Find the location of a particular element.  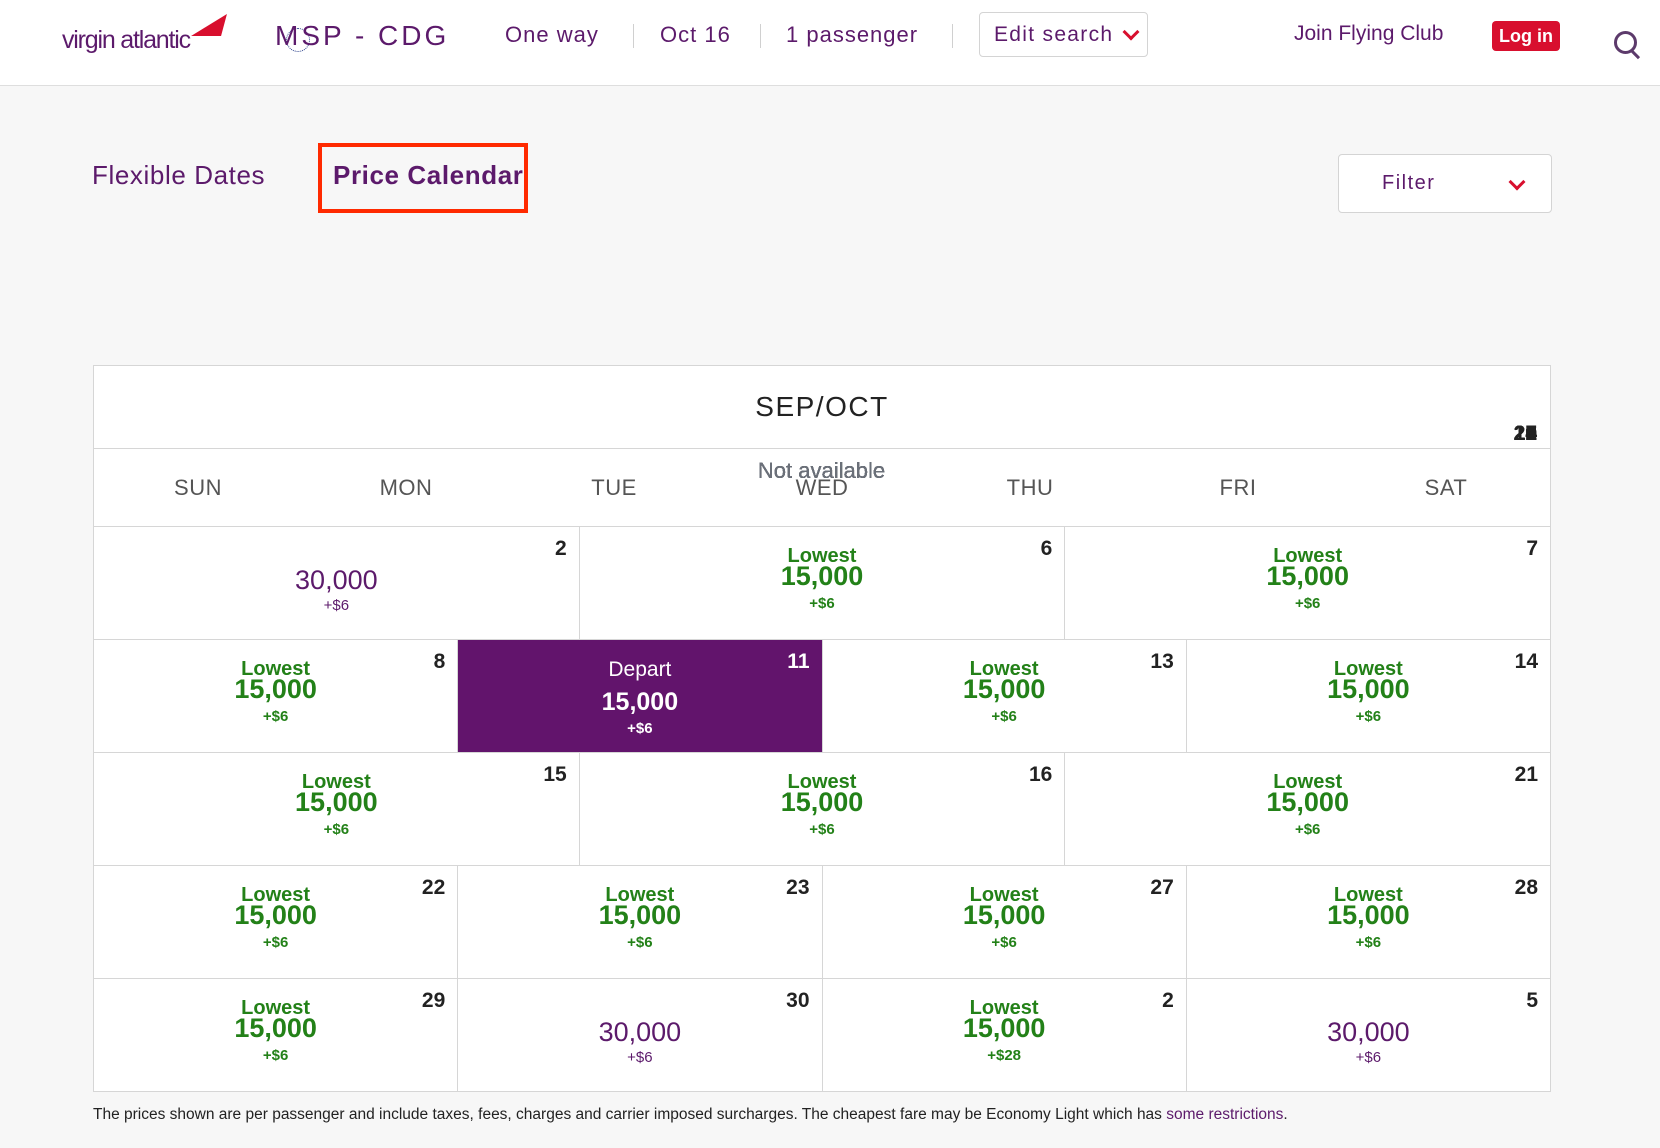

calendar-day: 5 30,000 +$6 is located at coordinates (1368, 1035).